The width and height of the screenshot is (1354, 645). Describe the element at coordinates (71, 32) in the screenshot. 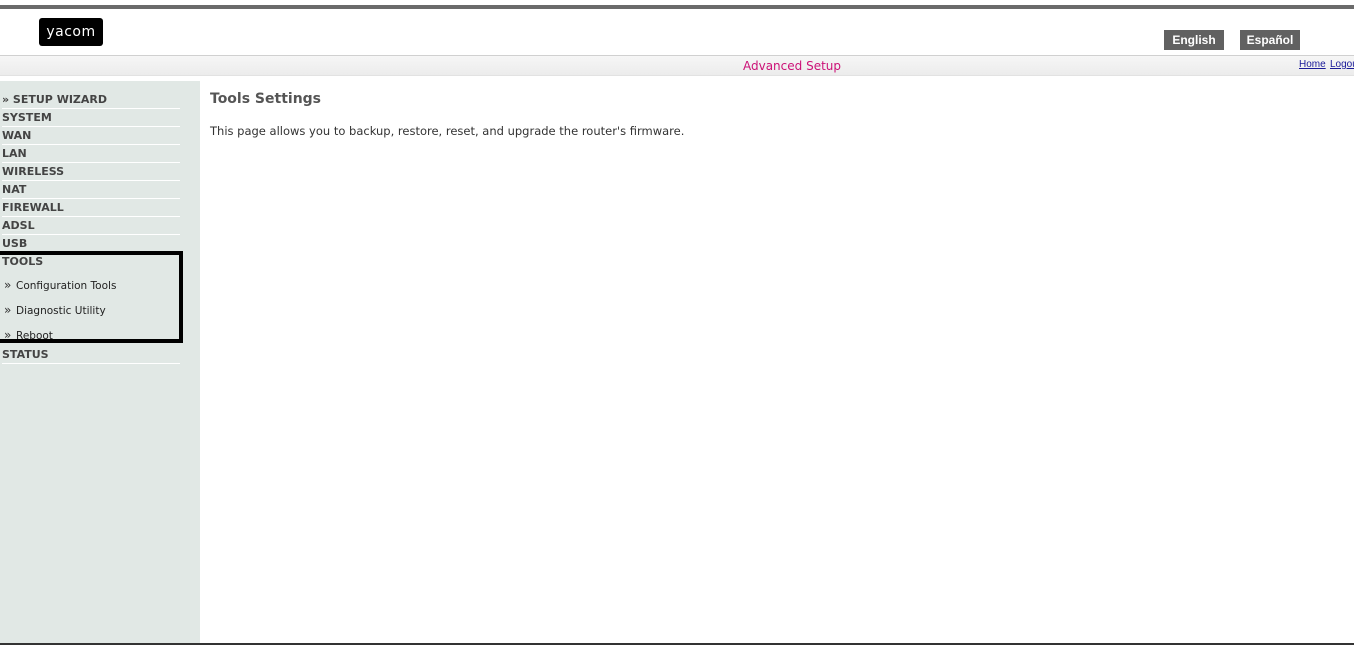

I see `brand-logo: yacom` at that location.